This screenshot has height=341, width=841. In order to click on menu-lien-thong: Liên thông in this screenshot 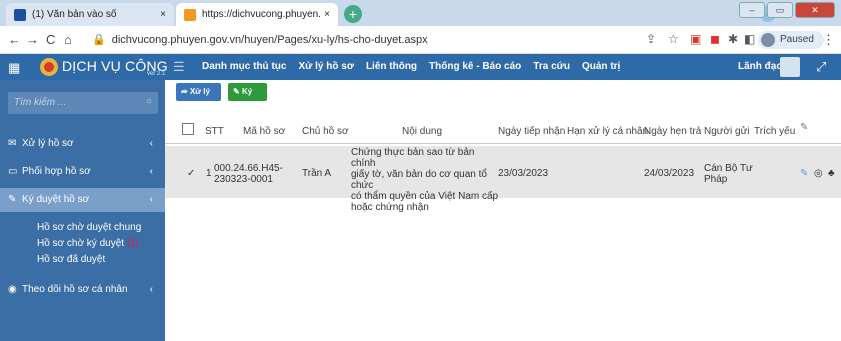, I will do `click(391, 66)`.